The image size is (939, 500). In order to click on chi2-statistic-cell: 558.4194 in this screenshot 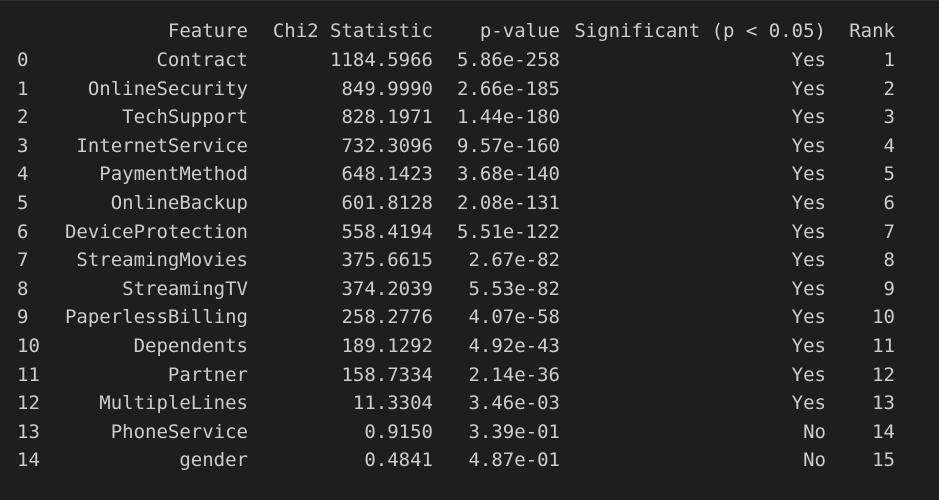, I will do `click(387, 232)`.